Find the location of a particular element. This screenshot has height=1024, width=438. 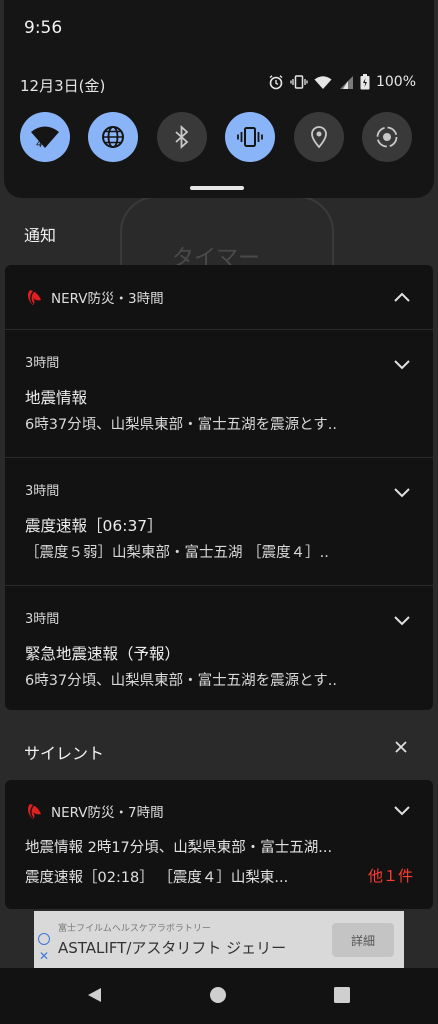

ad-info-icon is located at coordinates (44, 939).